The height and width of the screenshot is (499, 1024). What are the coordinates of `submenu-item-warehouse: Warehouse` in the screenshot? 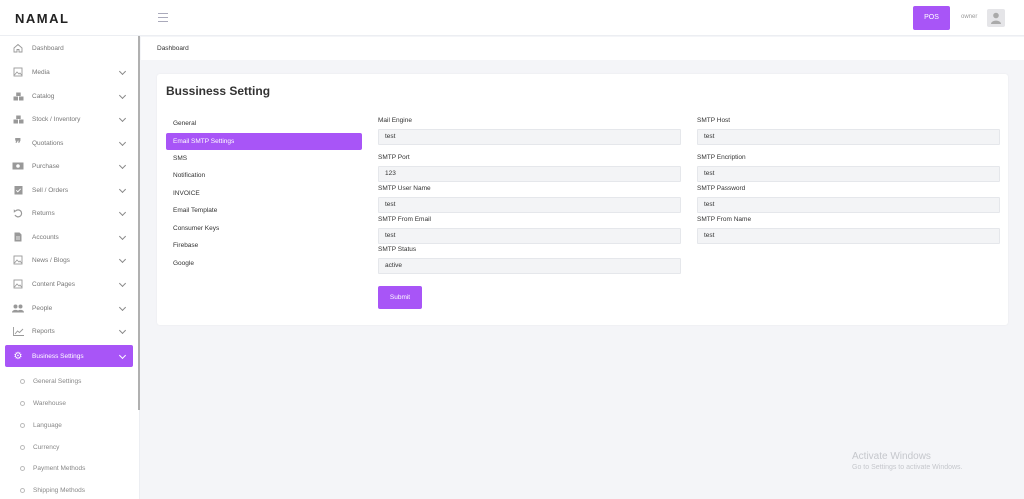 It's located at (43, 403).